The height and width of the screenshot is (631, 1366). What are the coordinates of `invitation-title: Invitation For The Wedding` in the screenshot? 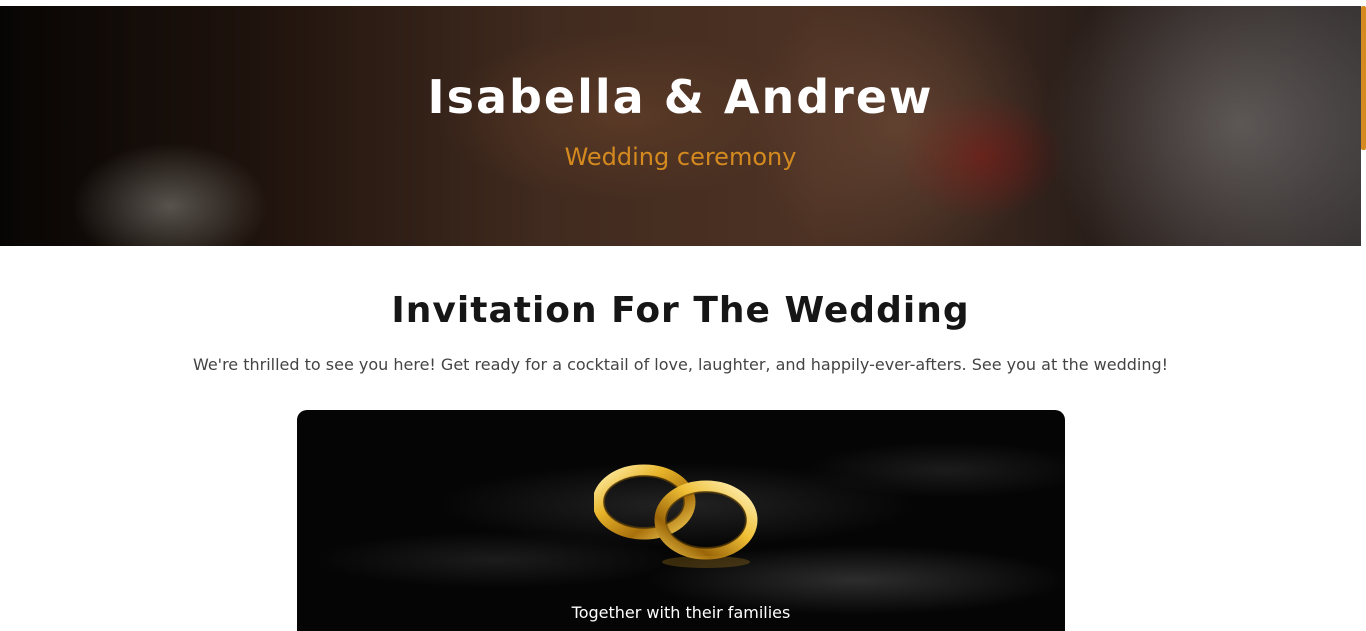 It's located at (680, 310).